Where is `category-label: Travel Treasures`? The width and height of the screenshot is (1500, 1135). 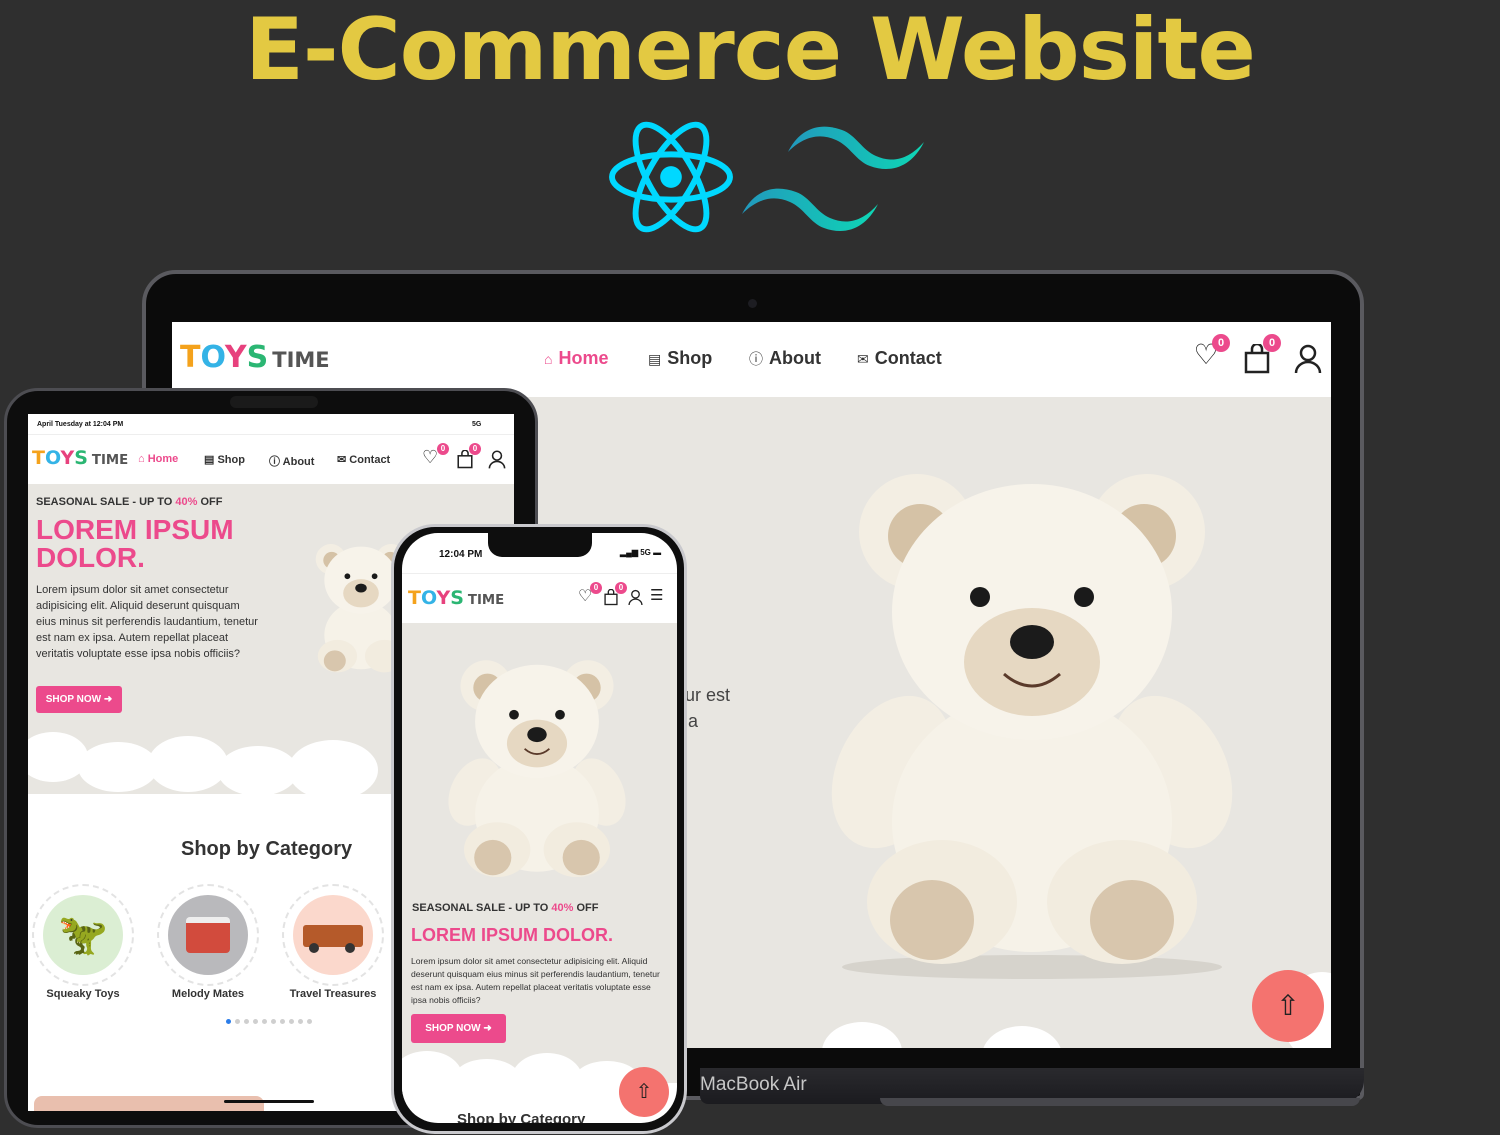
category-label: Travel Treasures is located at coordinates (333, 994).